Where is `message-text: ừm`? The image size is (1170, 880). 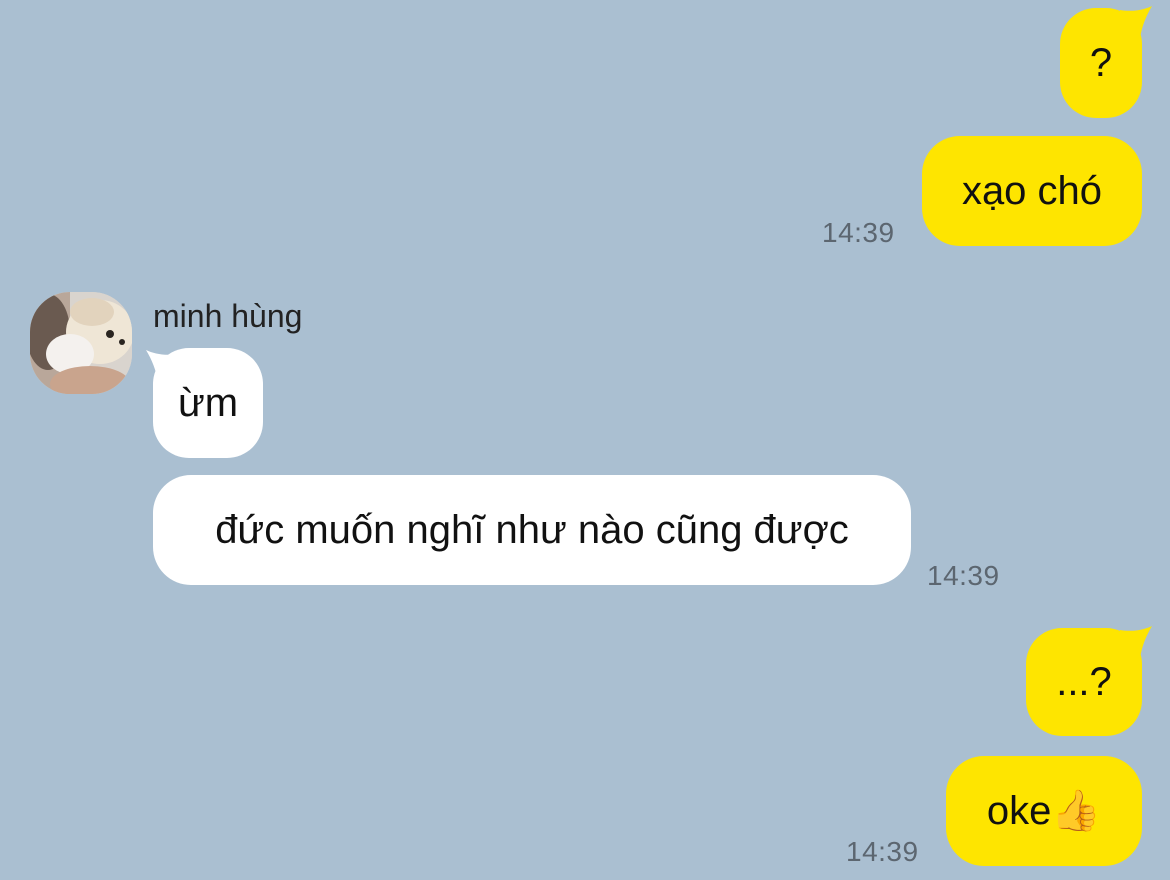 message-text: ừm is located at coordinates (208, 403).